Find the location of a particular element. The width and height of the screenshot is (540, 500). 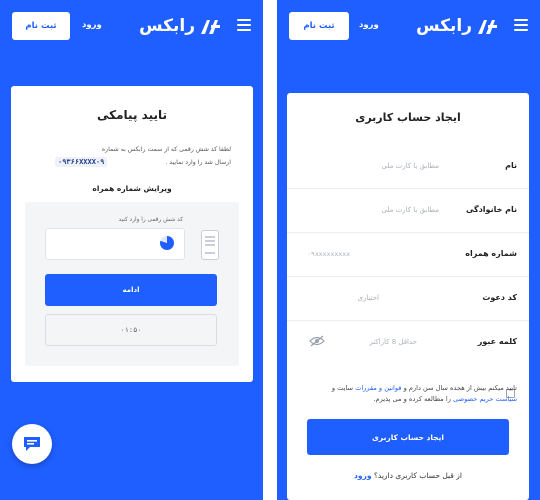

first-name-field: نام مطابق با کارت ملی is located at coordinates (408, 167).